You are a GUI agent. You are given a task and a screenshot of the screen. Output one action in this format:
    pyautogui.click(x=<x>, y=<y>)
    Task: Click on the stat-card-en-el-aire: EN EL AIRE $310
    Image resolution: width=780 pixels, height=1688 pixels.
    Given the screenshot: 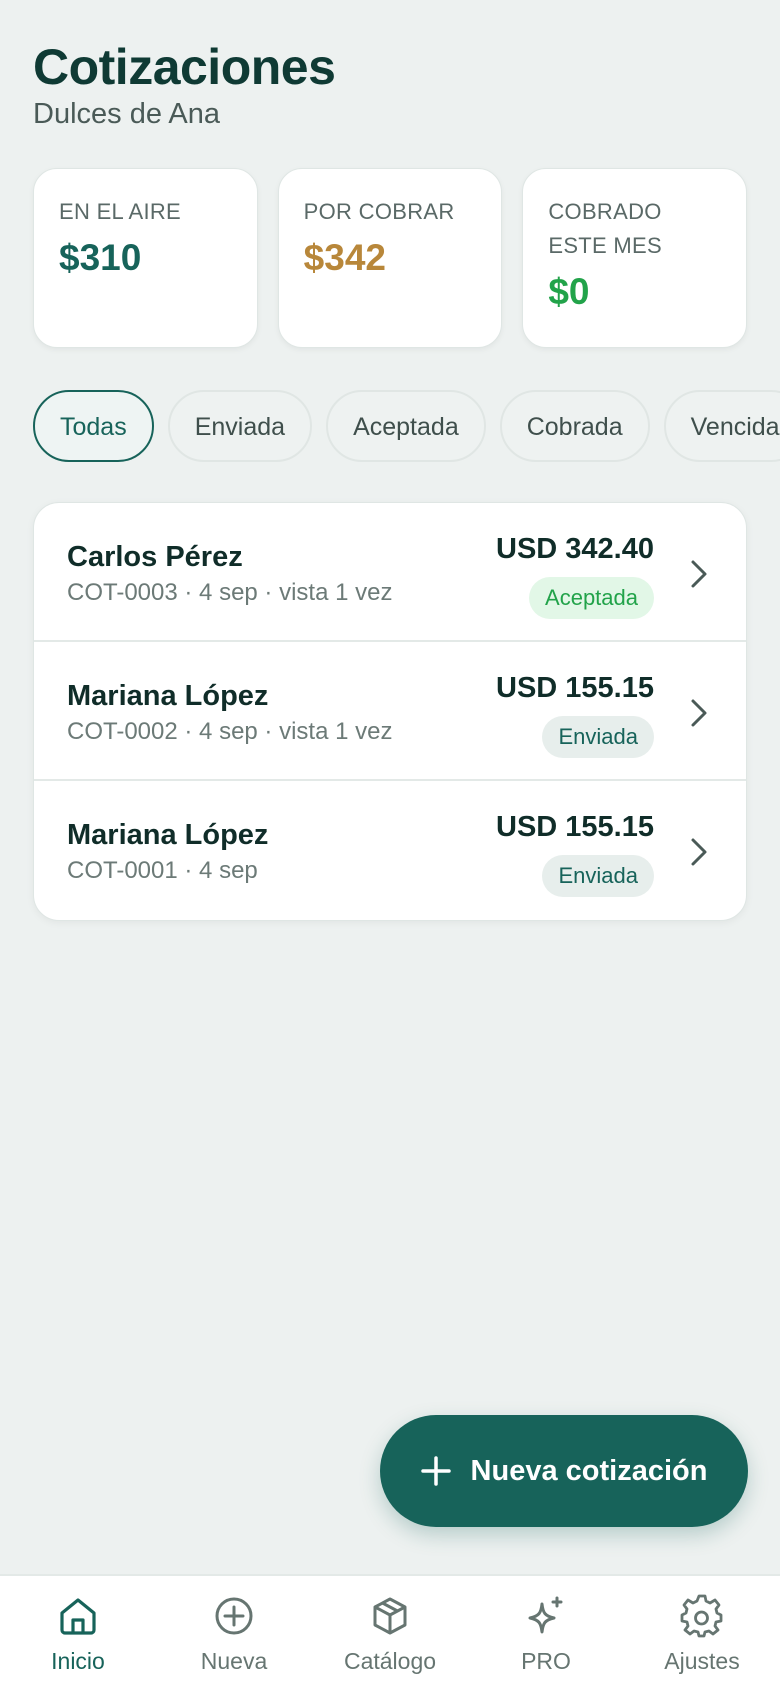 What is the action you would take?
    pyautogui.click(x=145, y=258)
    